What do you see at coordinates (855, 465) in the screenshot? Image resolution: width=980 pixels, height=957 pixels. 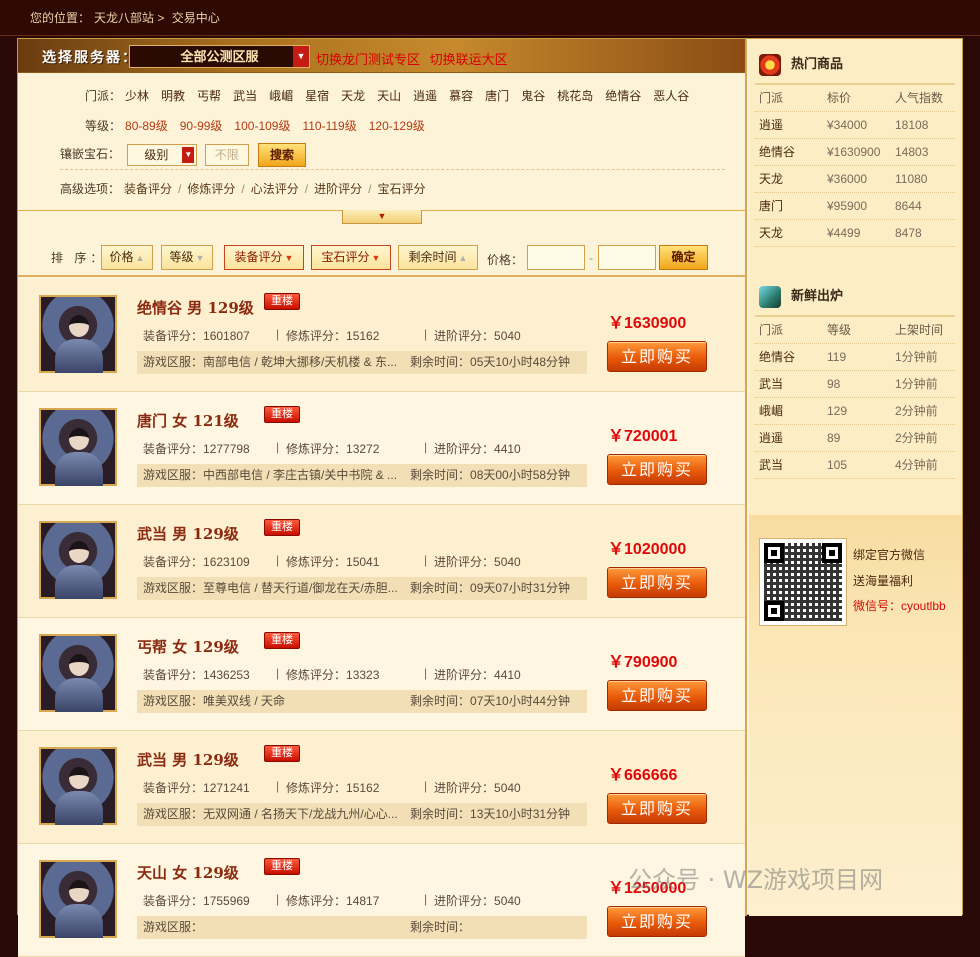 I see `table-row: 武当 105 4分钟前` at bounding box center [855, 465].